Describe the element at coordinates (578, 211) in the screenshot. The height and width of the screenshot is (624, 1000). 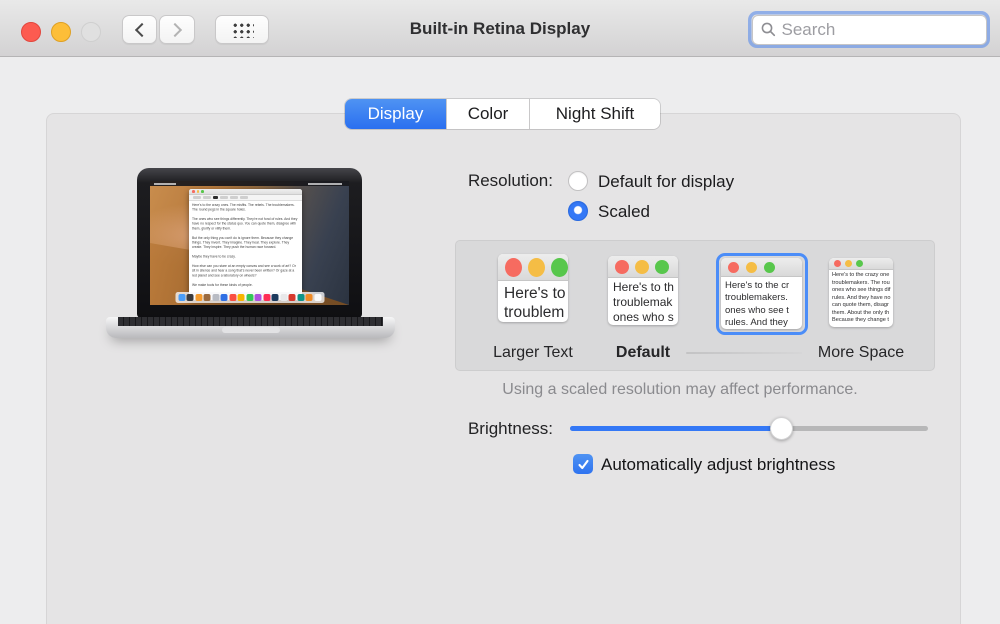
I see `radio-scaled` at that location.